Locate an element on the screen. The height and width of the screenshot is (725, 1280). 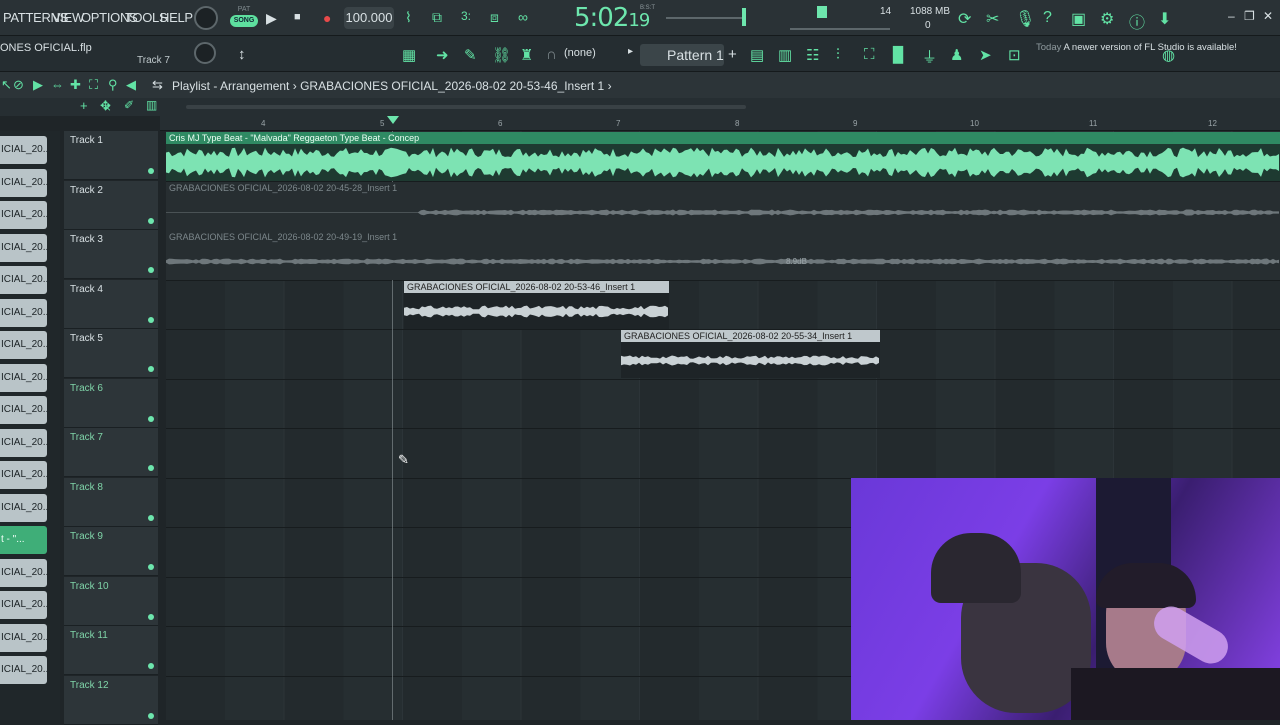
file-icon: ▉ is located at coordinates (899, 55).